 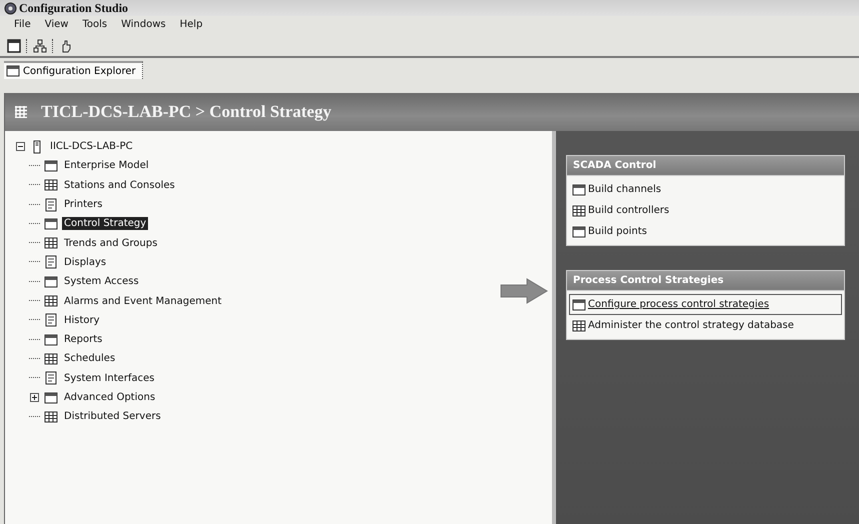 I want to click on panel-header: SCADA Control, so click(x=705, y=165).